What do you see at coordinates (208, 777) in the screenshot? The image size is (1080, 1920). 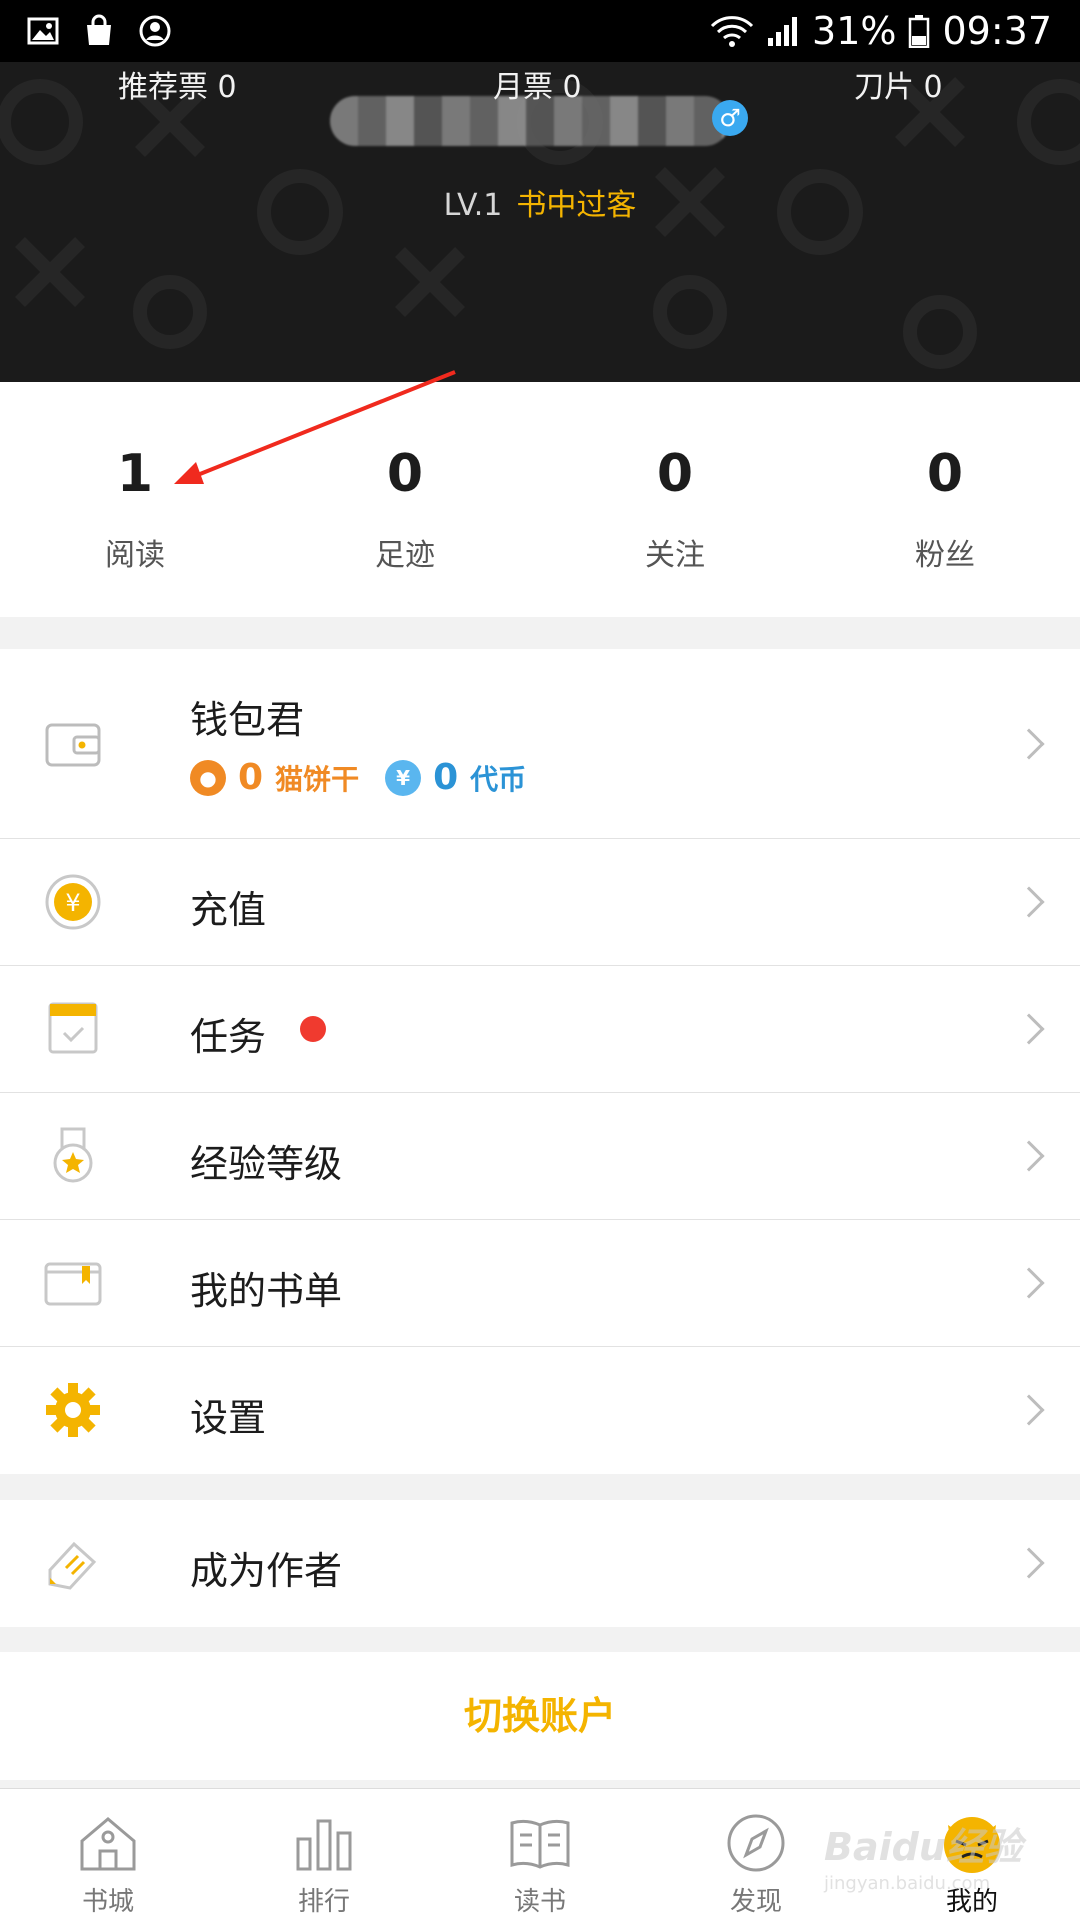 I see `cat-cookie-icon: ●` at bounding box center [208, 777].